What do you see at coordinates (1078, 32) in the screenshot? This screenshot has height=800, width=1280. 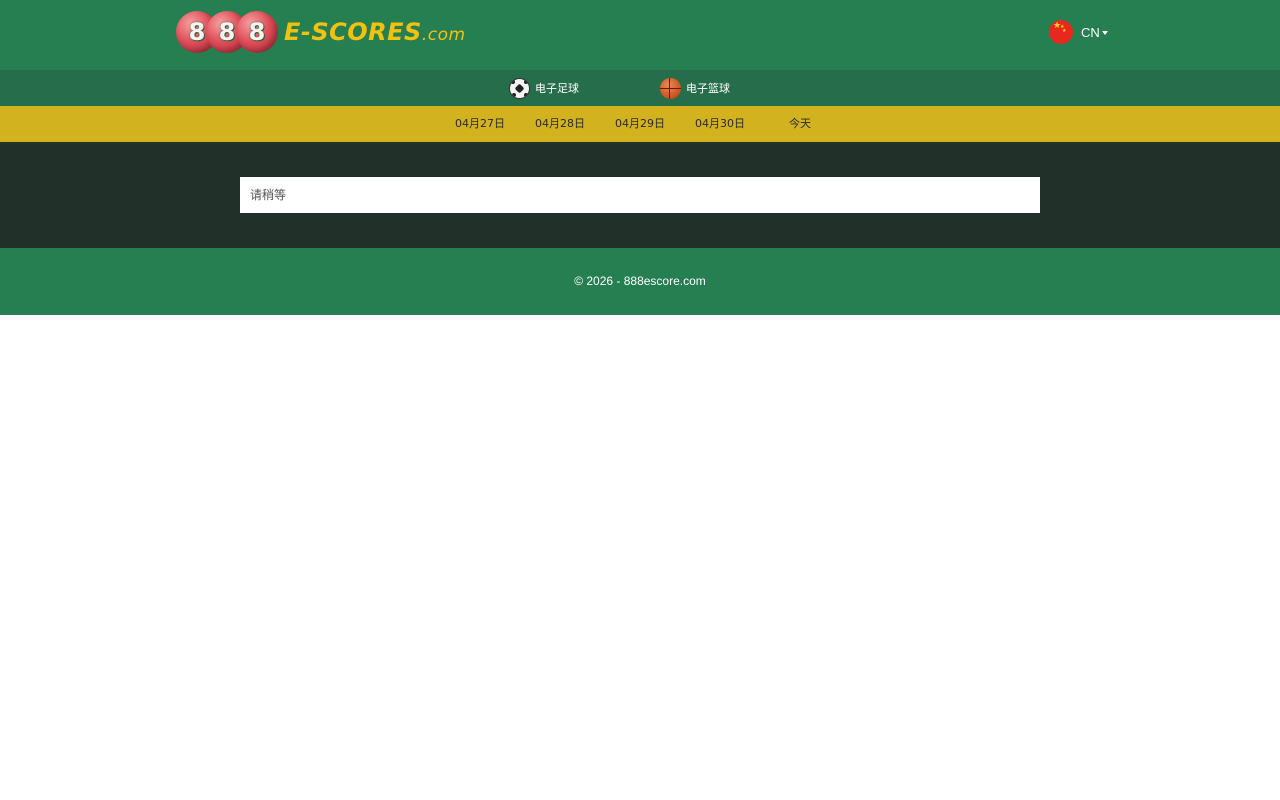 I see `language-selector: ★ ★ ★ CN` at bounding box center [1078, 32].